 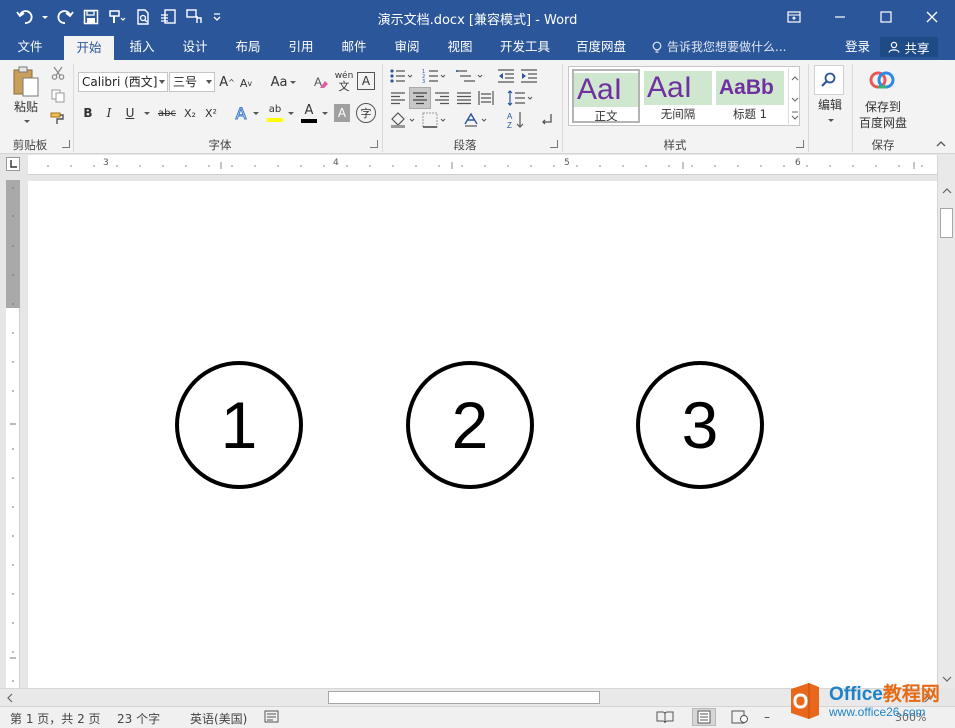 What do you see at coordinates (58, 73) in the screenshot?
I see `cut-button` at bounding box center [58, 73].